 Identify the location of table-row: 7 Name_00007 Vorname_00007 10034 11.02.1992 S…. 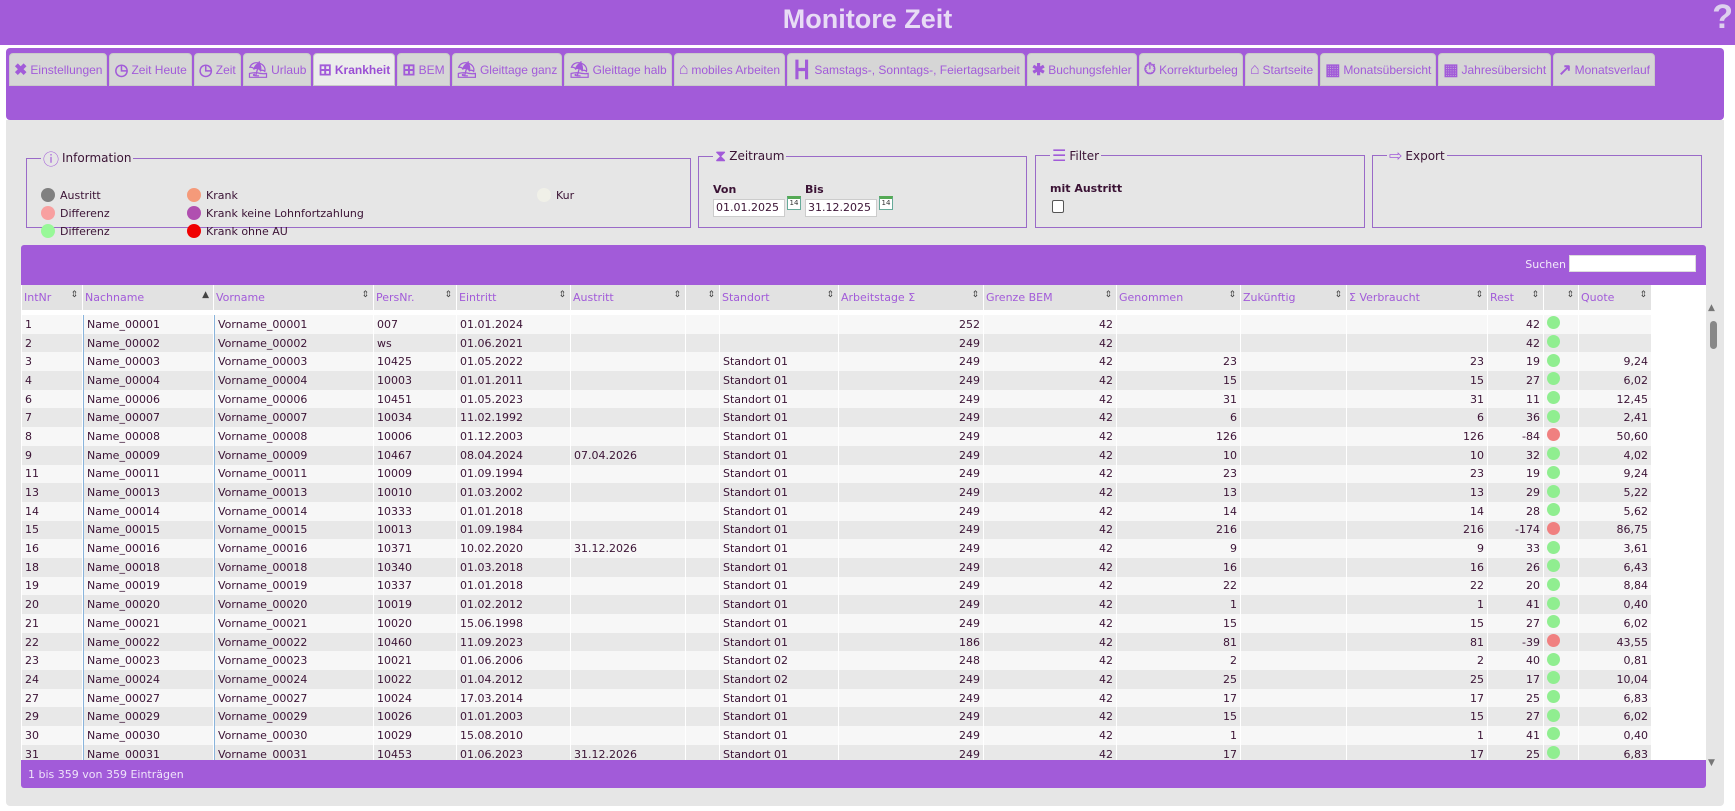
(836, 418).